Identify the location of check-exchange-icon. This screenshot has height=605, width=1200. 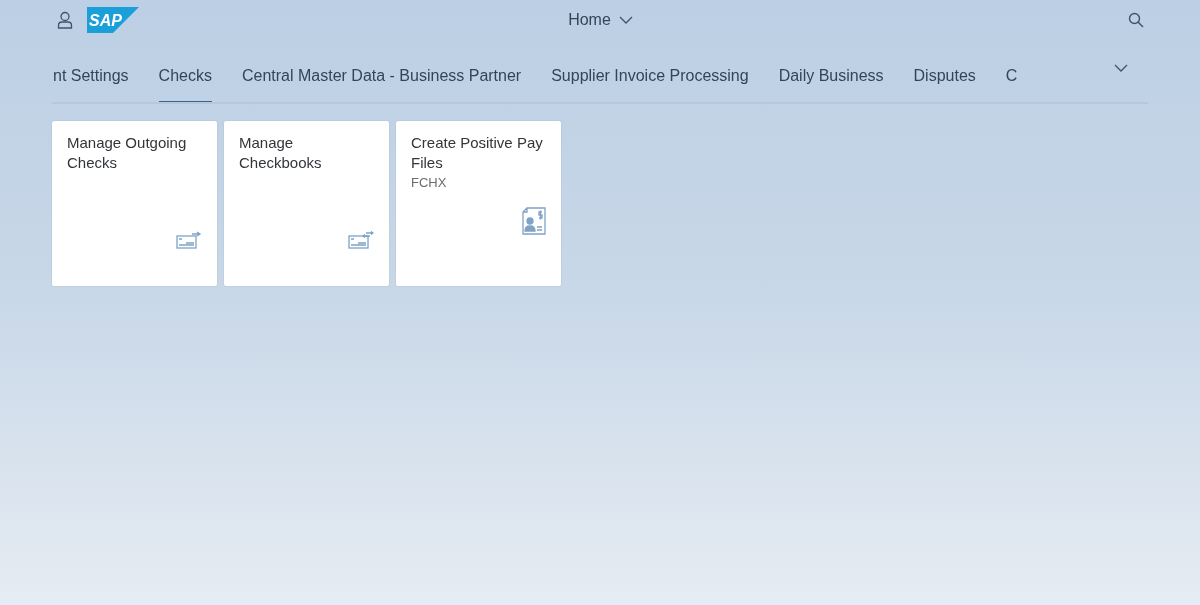
(361, 240).